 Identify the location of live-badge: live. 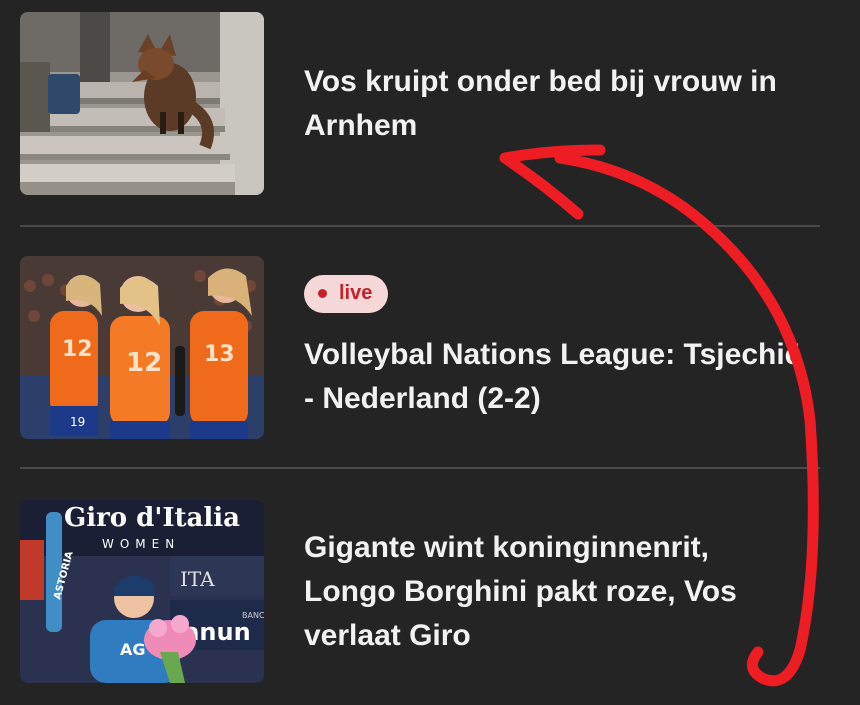
(346, 293).